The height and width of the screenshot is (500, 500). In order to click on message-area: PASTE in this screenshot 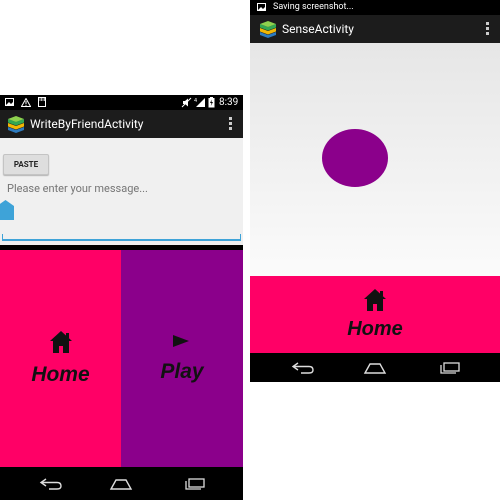, I will do `click(121, 191)`.